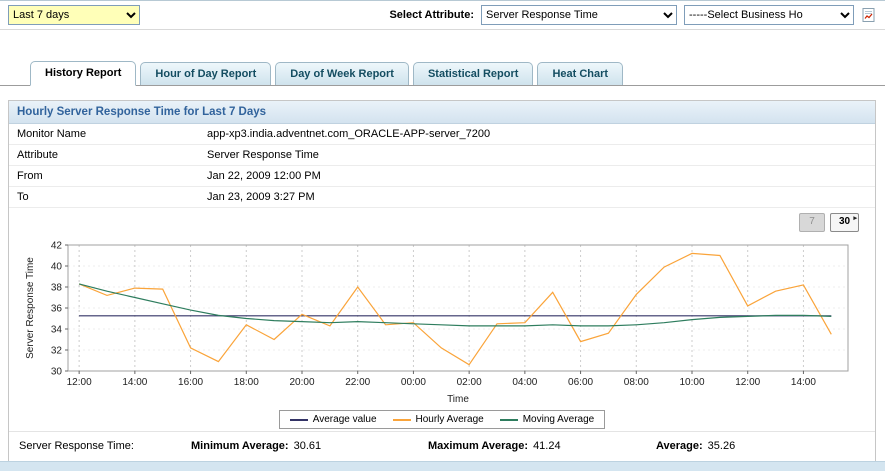 The height and width of the screenshot is (471, 885). Describe the element at coordinates (57, 351) in the screenshot. I see `svg-text: 32` at that location.